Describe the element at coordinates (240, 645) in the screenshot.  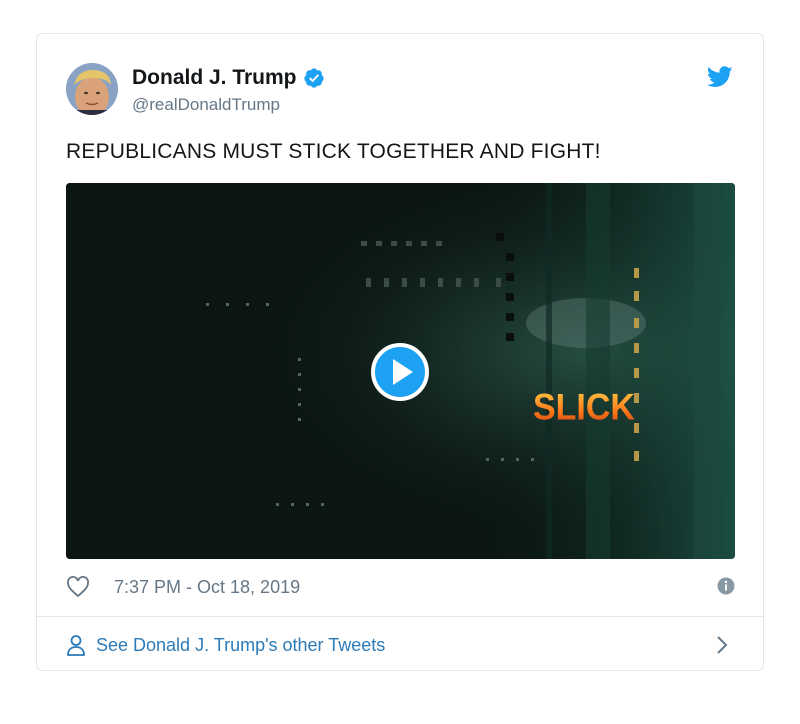
I see `other-tweets-label: See Donald J. Trump's other Tweets` at that location.